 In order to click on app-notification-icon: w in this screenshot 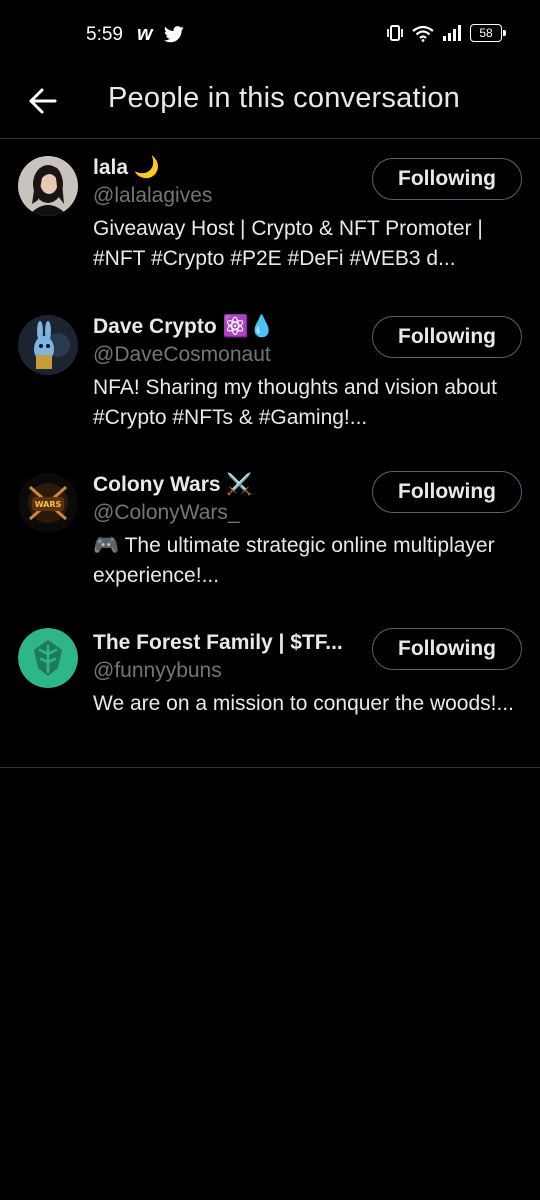, I will do `click(145, 34)`.